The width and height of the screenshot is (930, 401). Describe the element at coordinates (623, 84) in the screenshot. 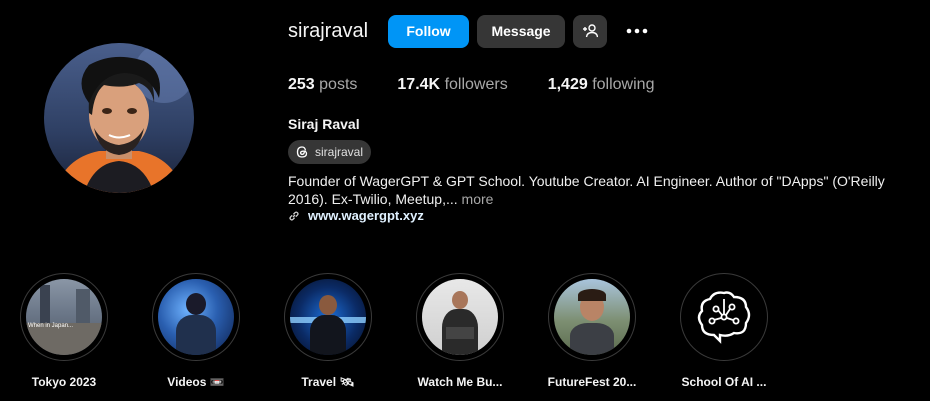

I see `following-label: following` at that location.